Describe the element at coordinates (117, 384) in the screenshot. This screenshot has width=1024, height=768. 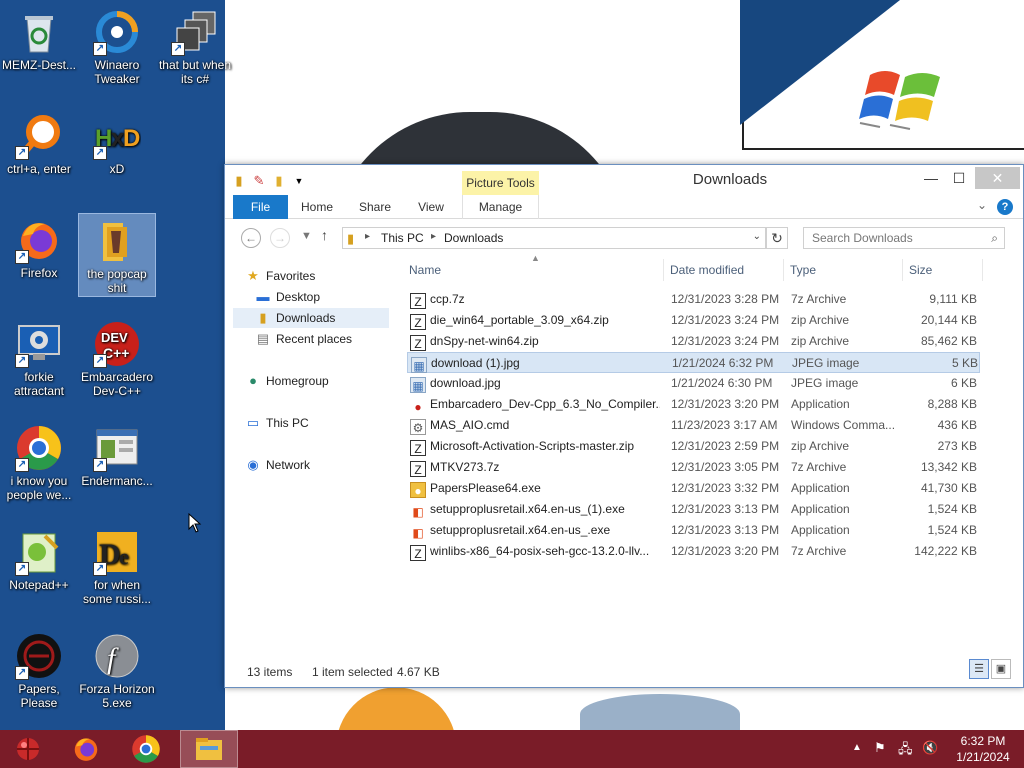
I see `desktop-icon-label: Embarcadero Dev-C++` at that location.